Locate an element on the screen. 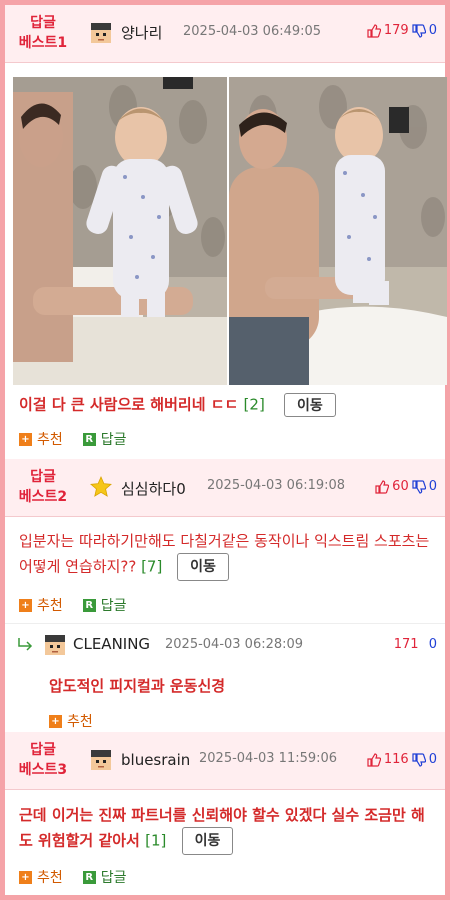  post-date: 2025-04-03 11:59:06 is located at coordinates (268, 758).